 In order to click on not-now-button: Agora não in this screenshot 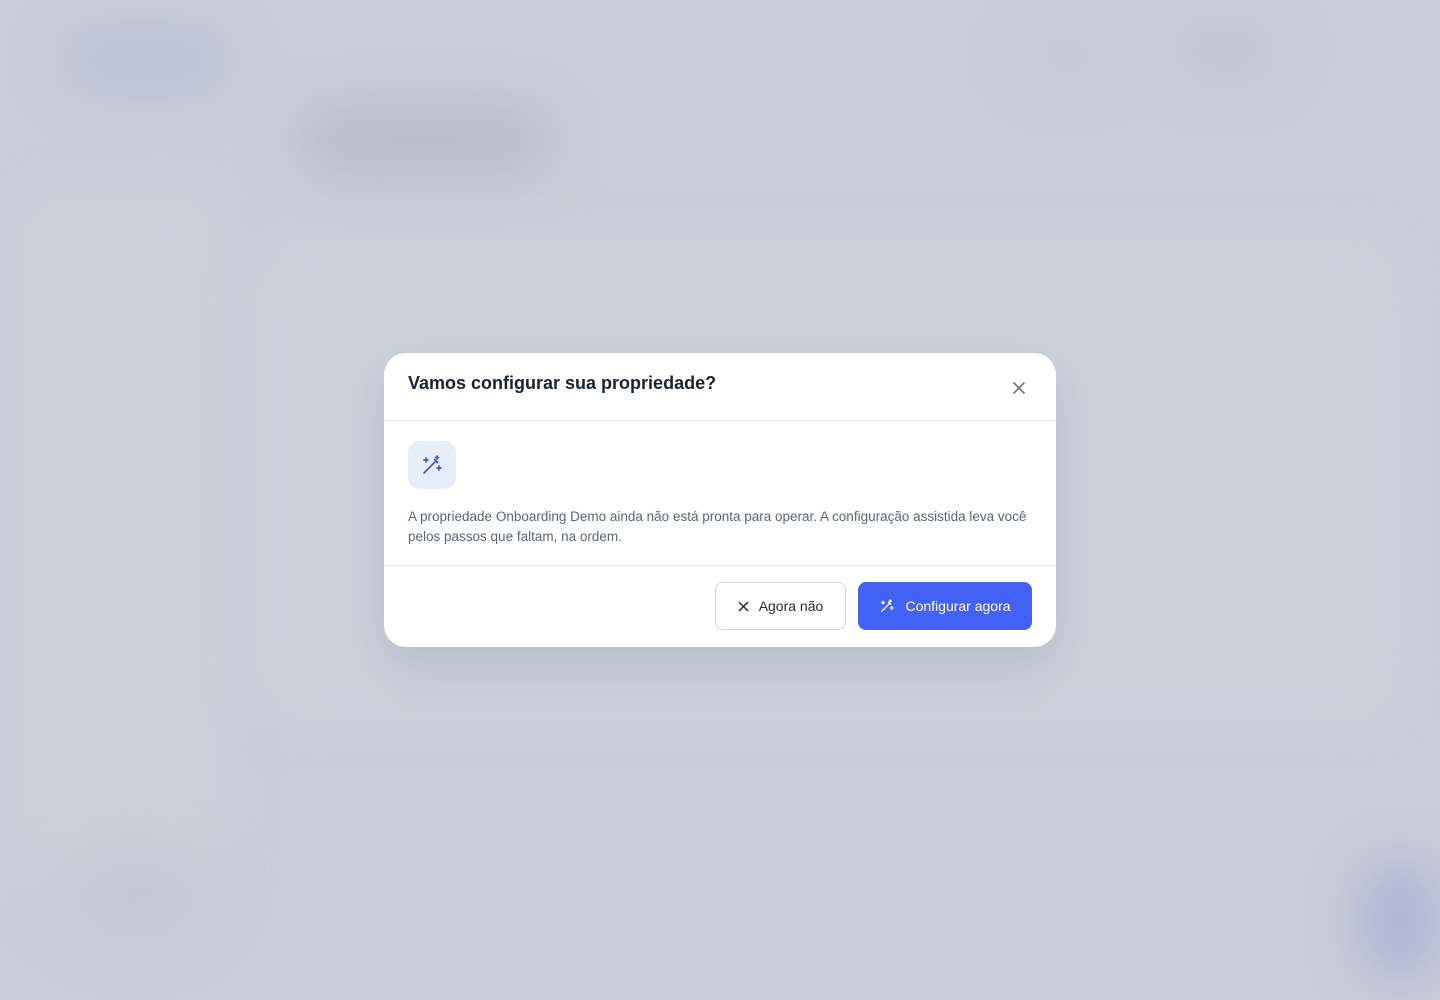, I will do `click(780, 606)`.